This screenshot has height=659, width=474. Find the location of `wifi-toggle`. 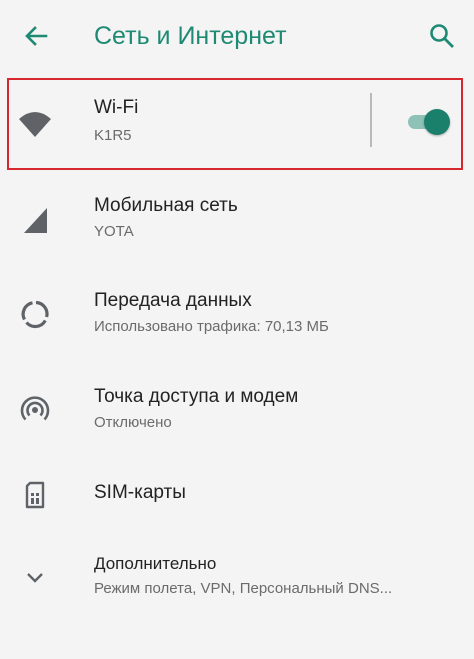

wifi-toggle is located at coordinates (428, 122).